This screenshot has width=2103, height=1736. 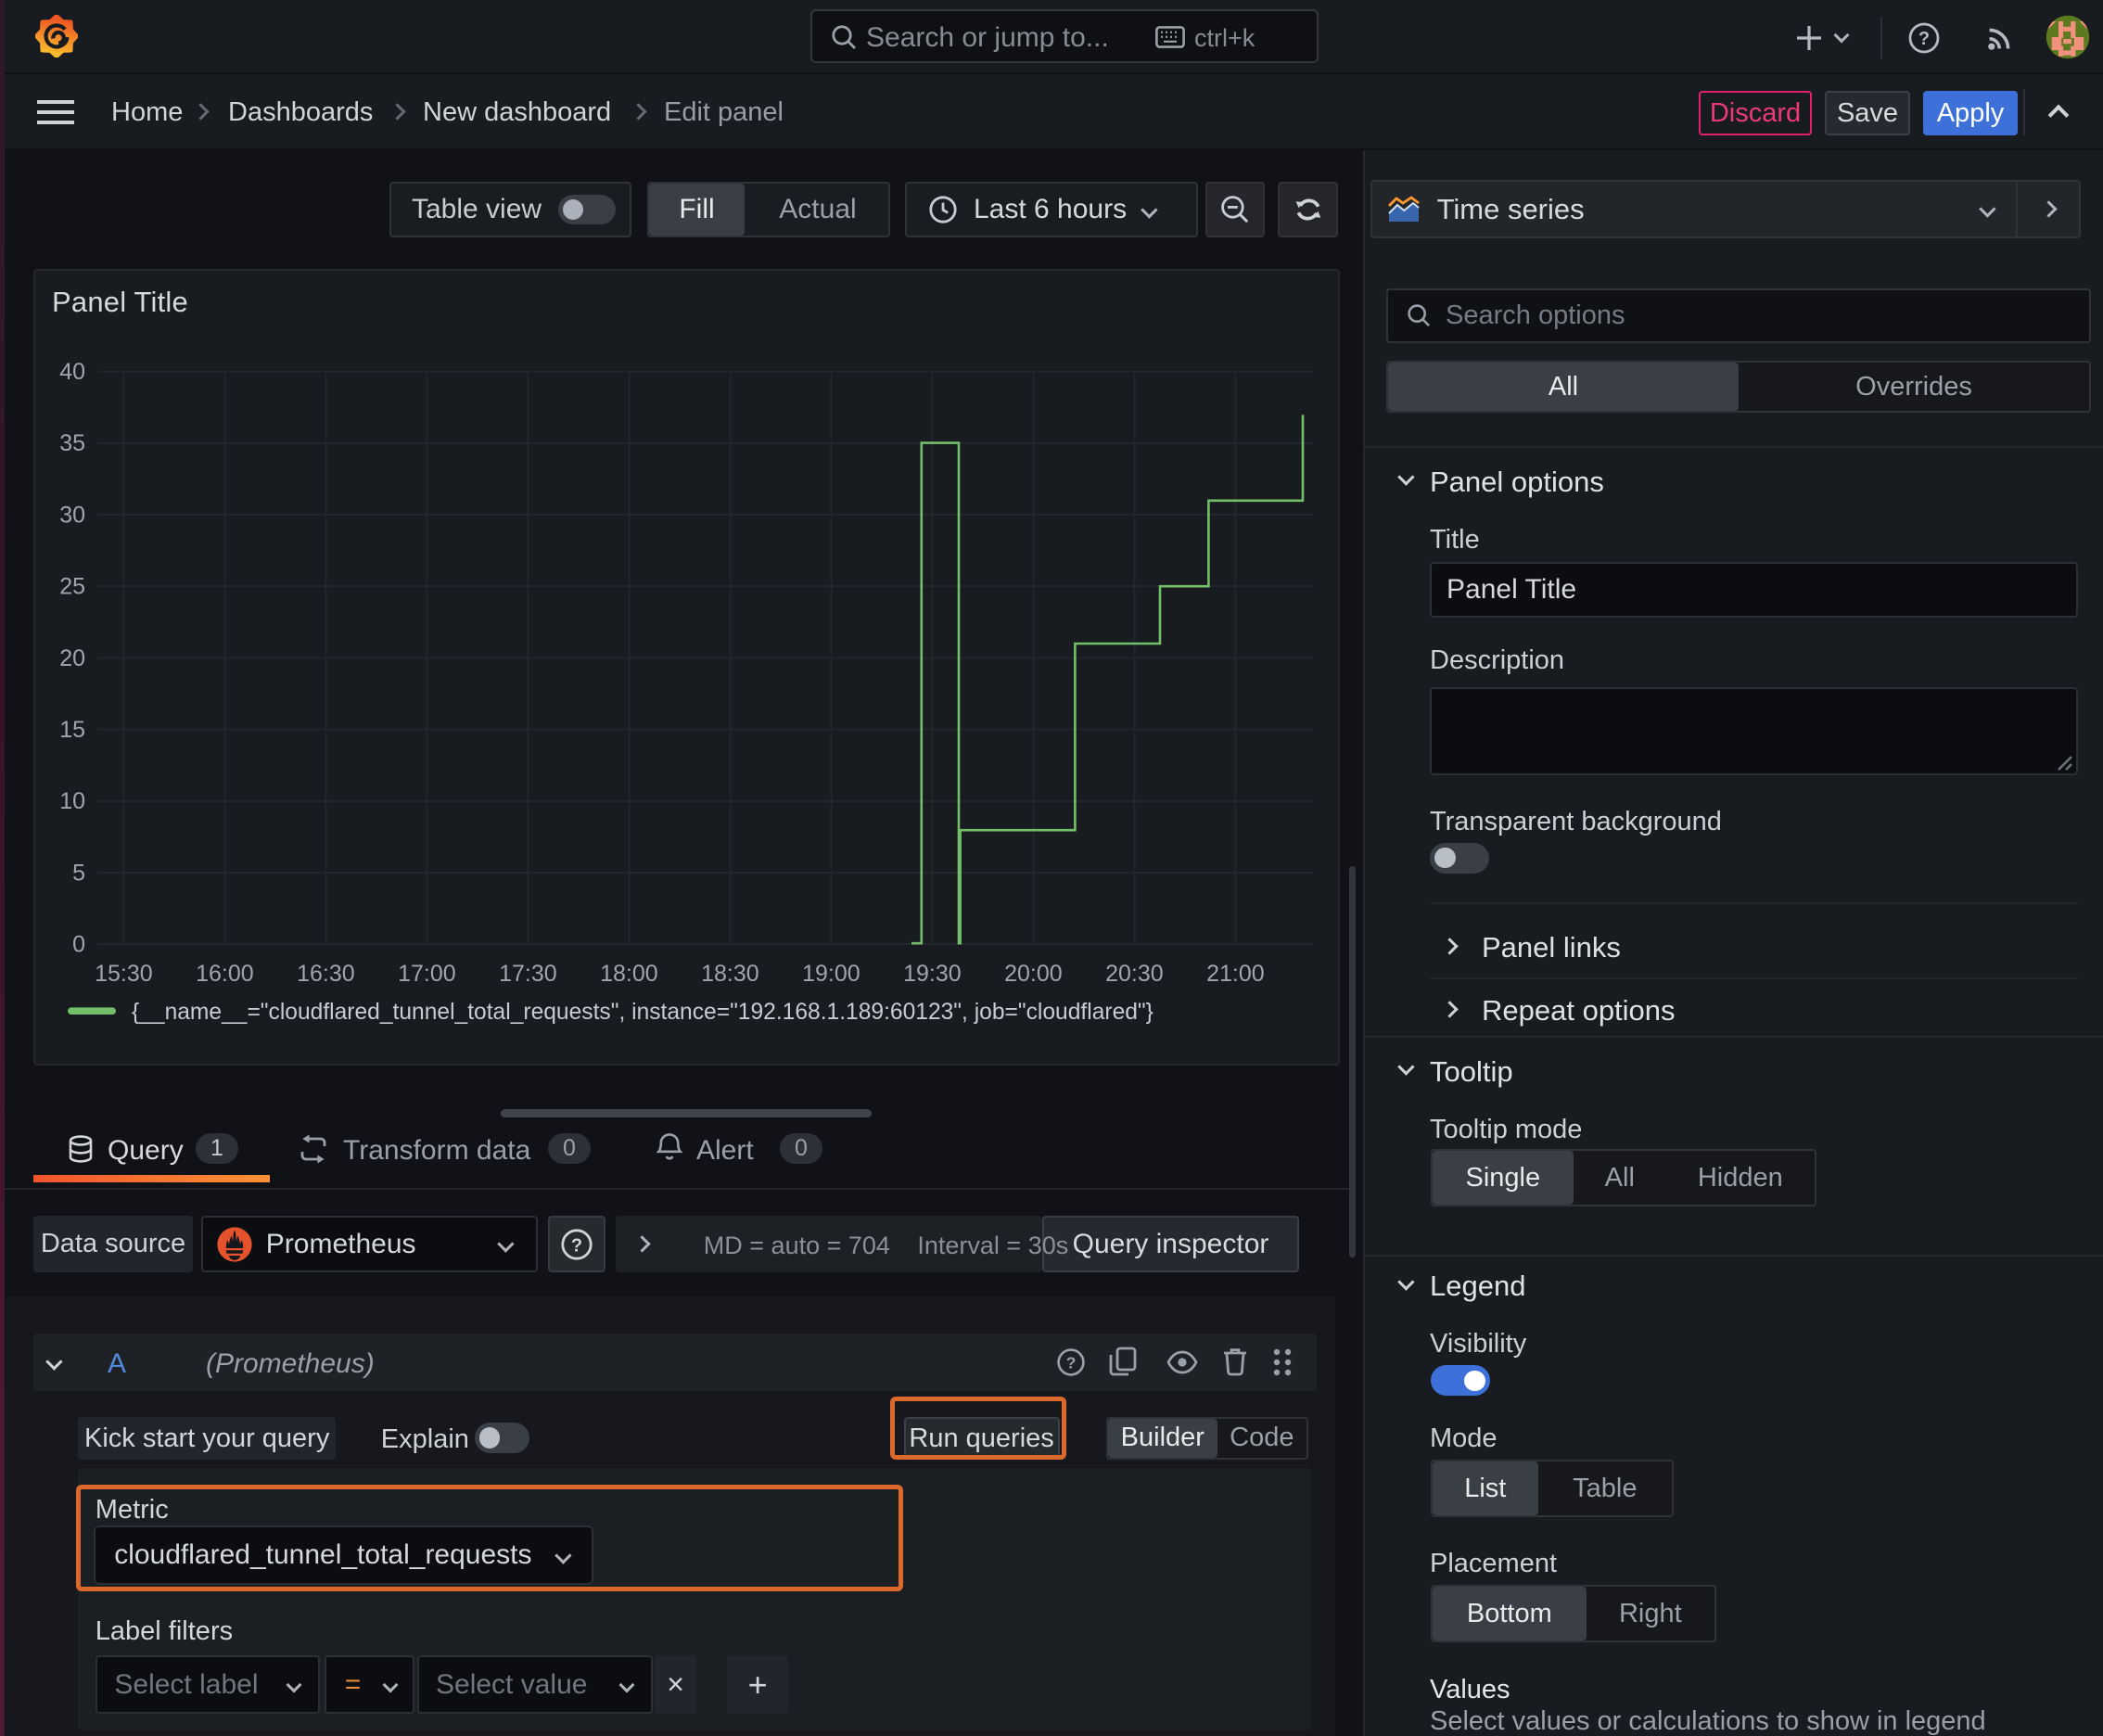 I want to click on svg-text: 19:00, so click(x=831, y=974).